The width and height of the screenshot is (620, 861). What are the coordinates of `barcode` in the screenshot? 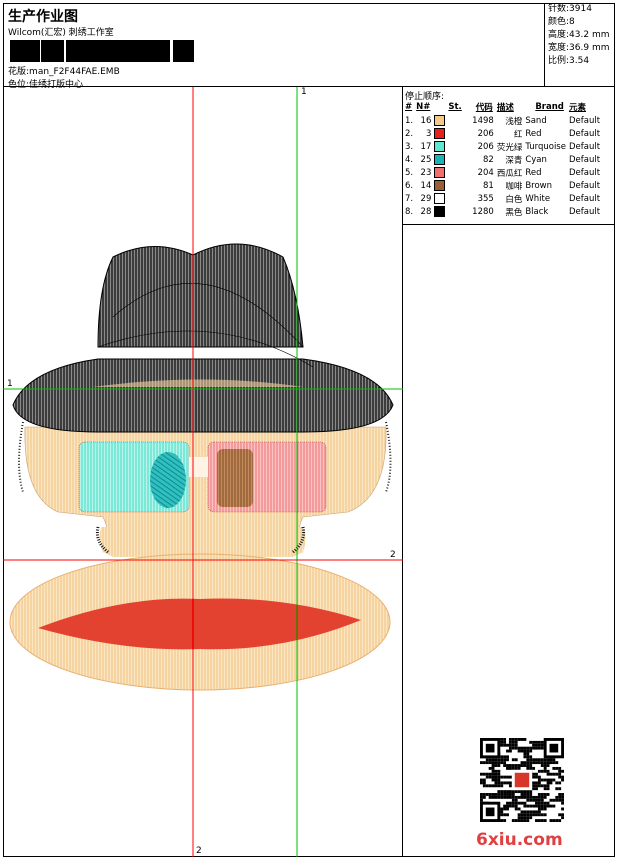 It's located at (102, 51).